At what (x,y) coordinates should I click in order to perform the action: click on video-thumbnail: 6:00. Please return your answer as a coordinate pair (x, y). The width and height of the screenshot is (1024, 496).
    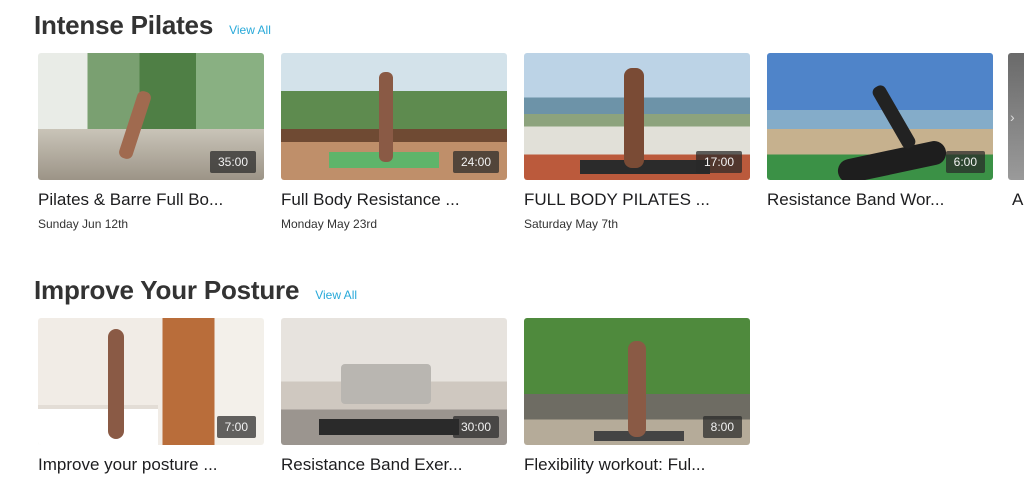
    Looking at the image, I should click on (880, 116).